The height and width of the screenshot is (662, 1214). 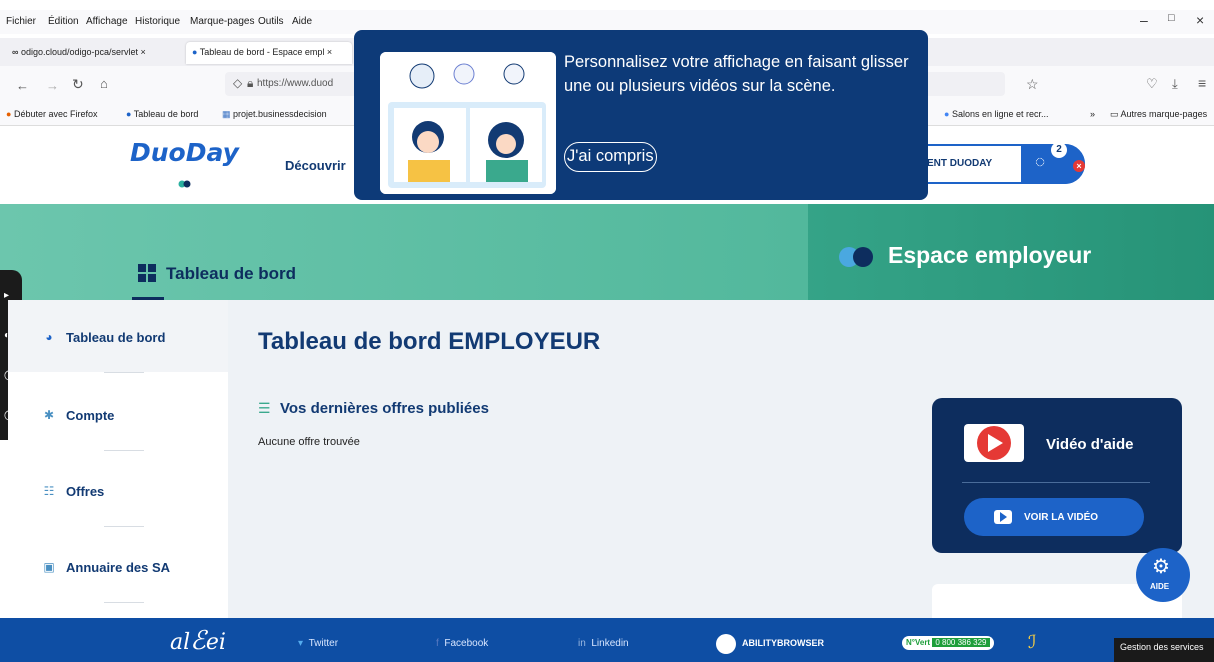 I want to click on hero-left, so click(x=404, y=252).